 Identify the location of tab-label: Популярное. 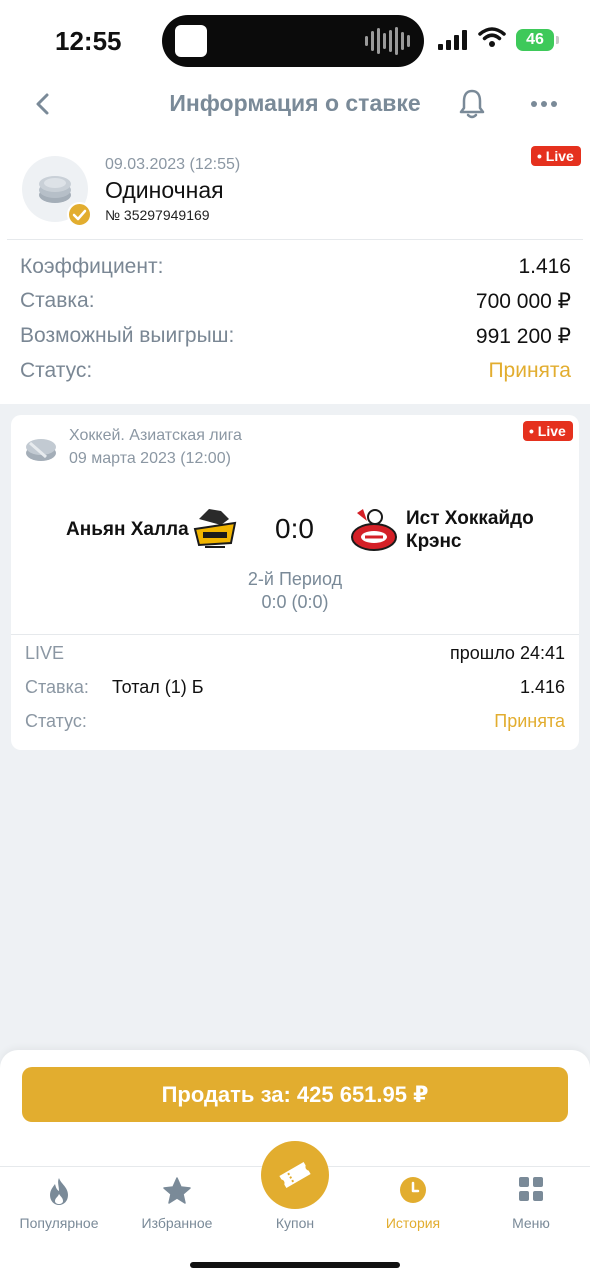
(59, 1223).